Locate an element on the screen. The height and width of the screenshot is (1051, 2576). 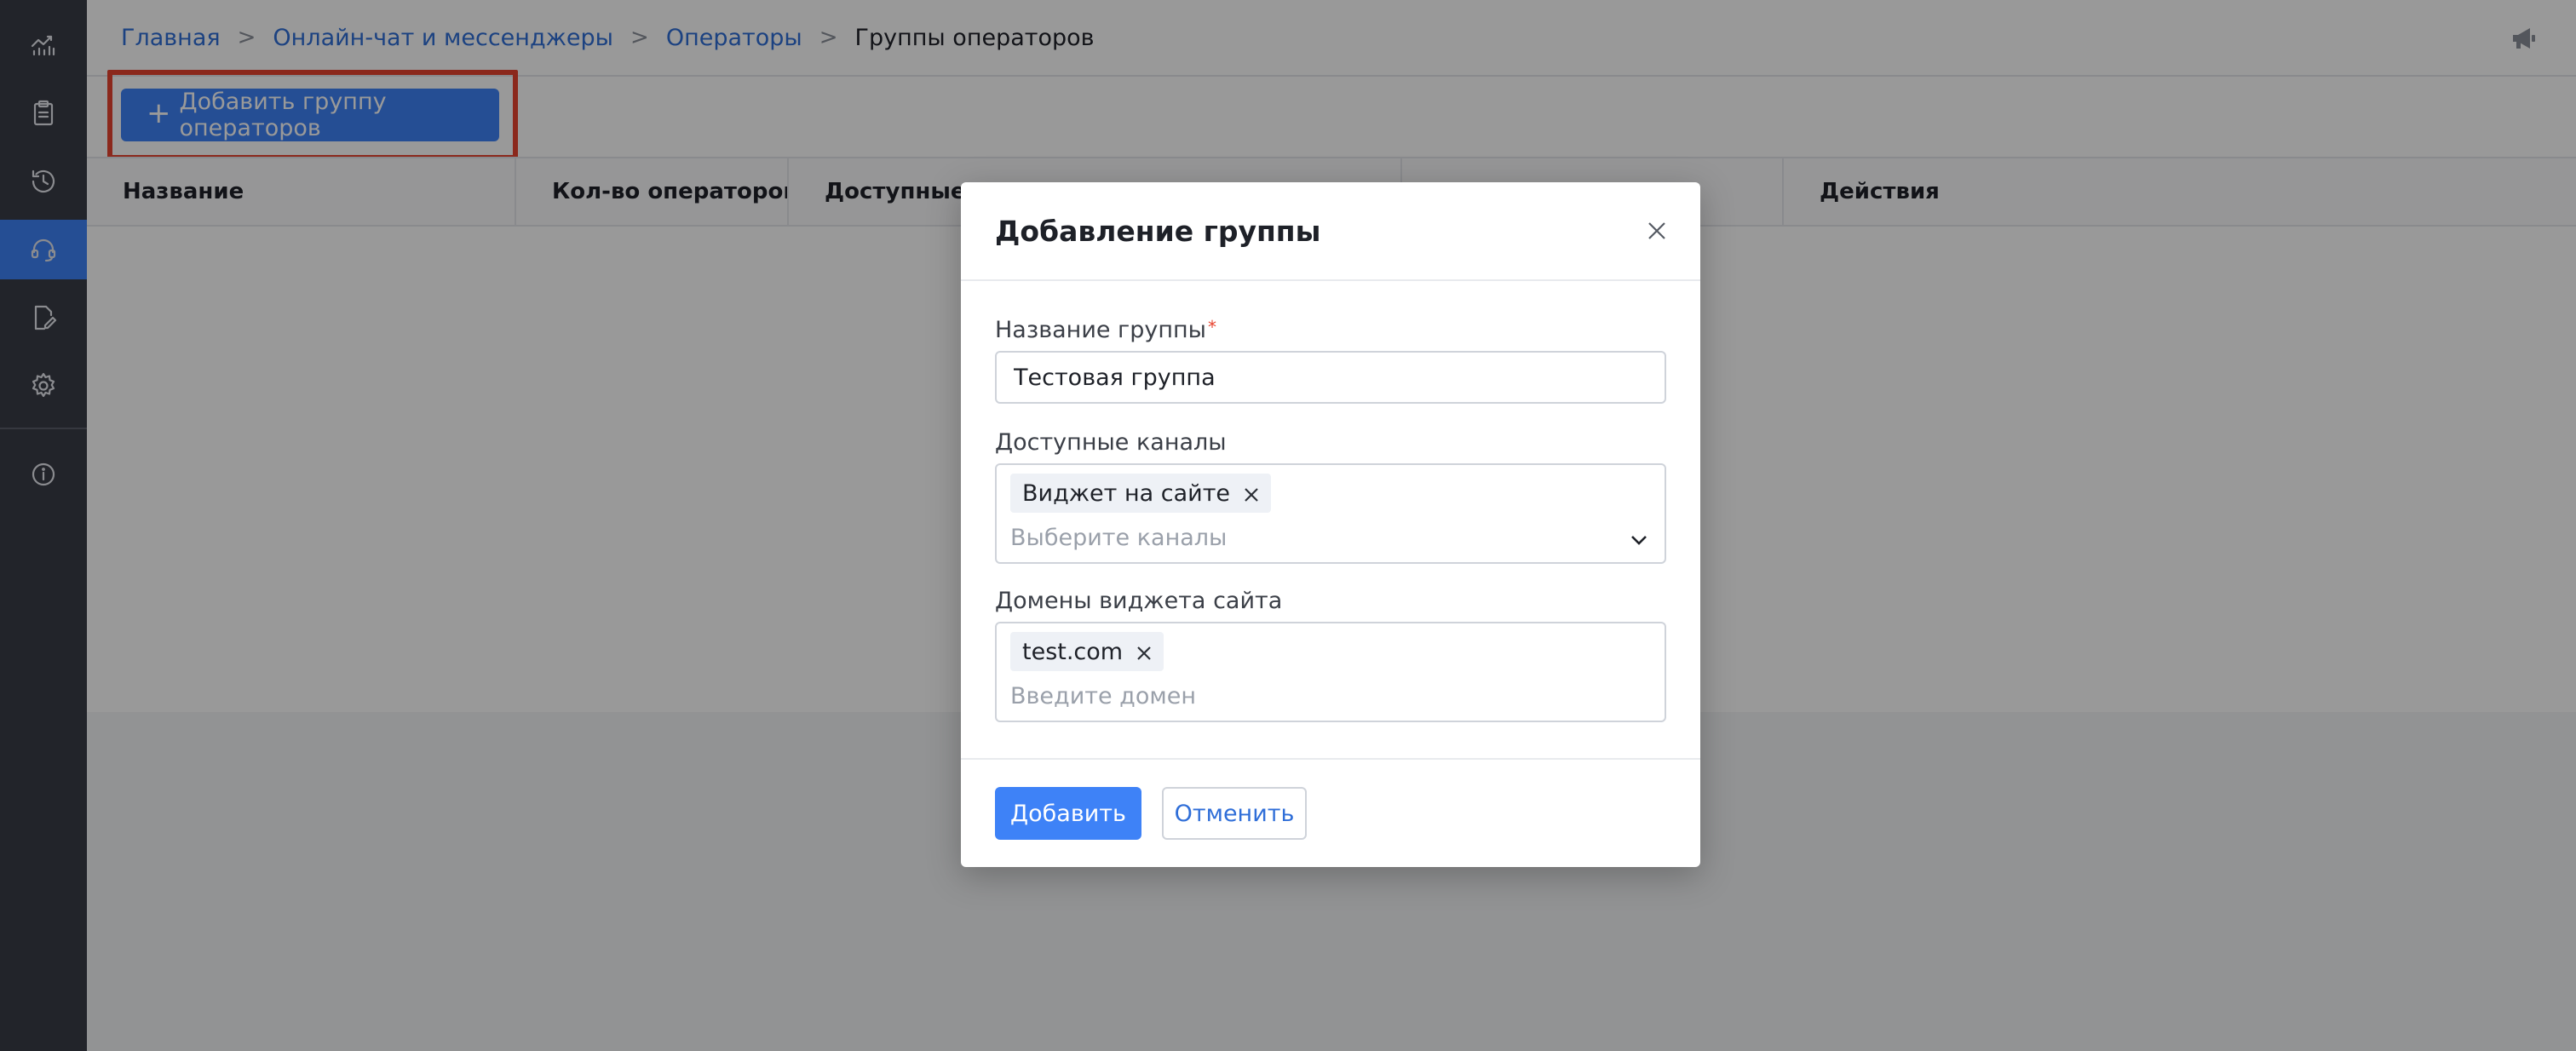
domain-tag-label: test.com is located at coordinates (1073, 651).